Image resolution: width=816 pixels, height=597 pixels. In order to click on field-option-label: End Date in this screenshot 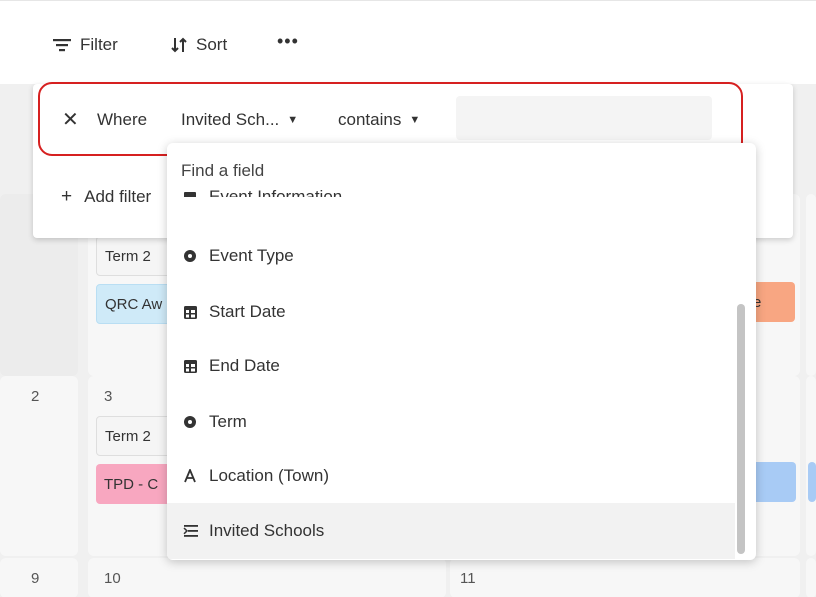, I will do `click(244, 365)`.